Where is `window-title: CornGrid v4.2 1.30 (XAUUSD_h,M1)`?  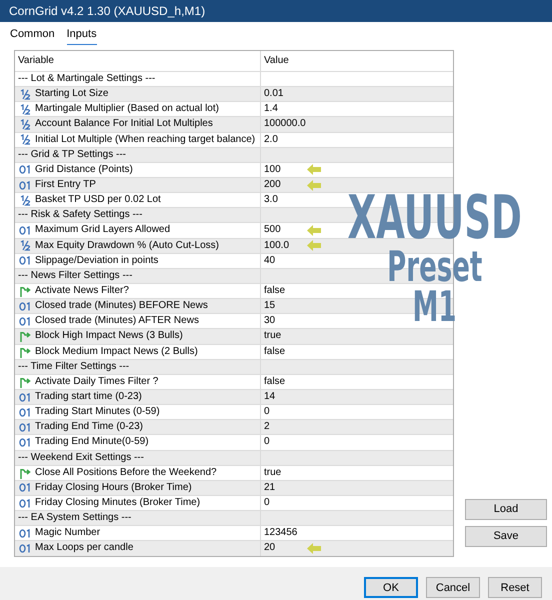 window-title: CornGrid v4.2 1.30 (XAUUSD_h,M1) is located at coordinates (276, 11).